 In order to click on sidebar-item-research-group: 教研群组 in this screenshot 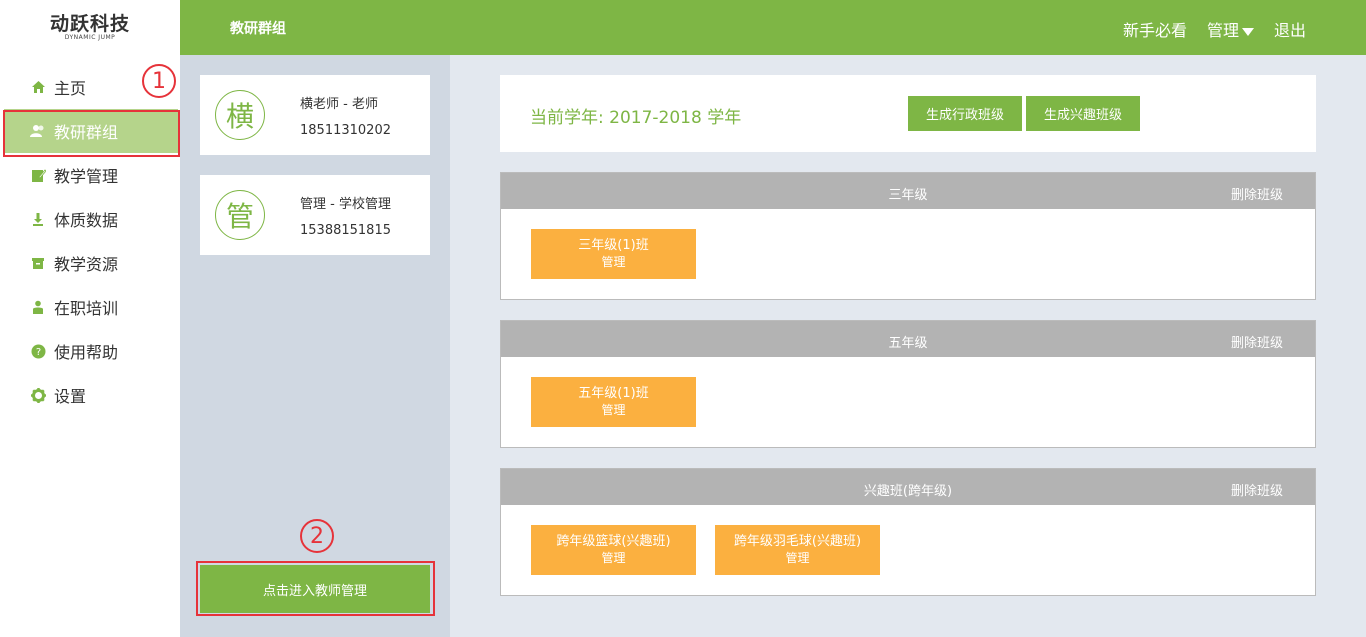, I will do `click(91, 131)`.